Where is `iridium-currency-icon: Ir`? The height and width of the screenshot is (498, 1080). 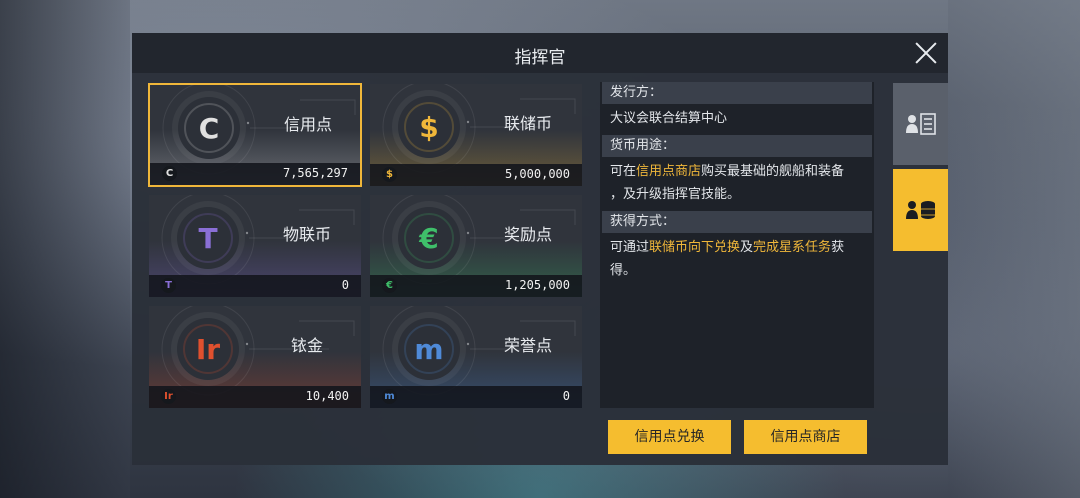
iridium-currency-icon: Ir is located at coordinates (208, 349).